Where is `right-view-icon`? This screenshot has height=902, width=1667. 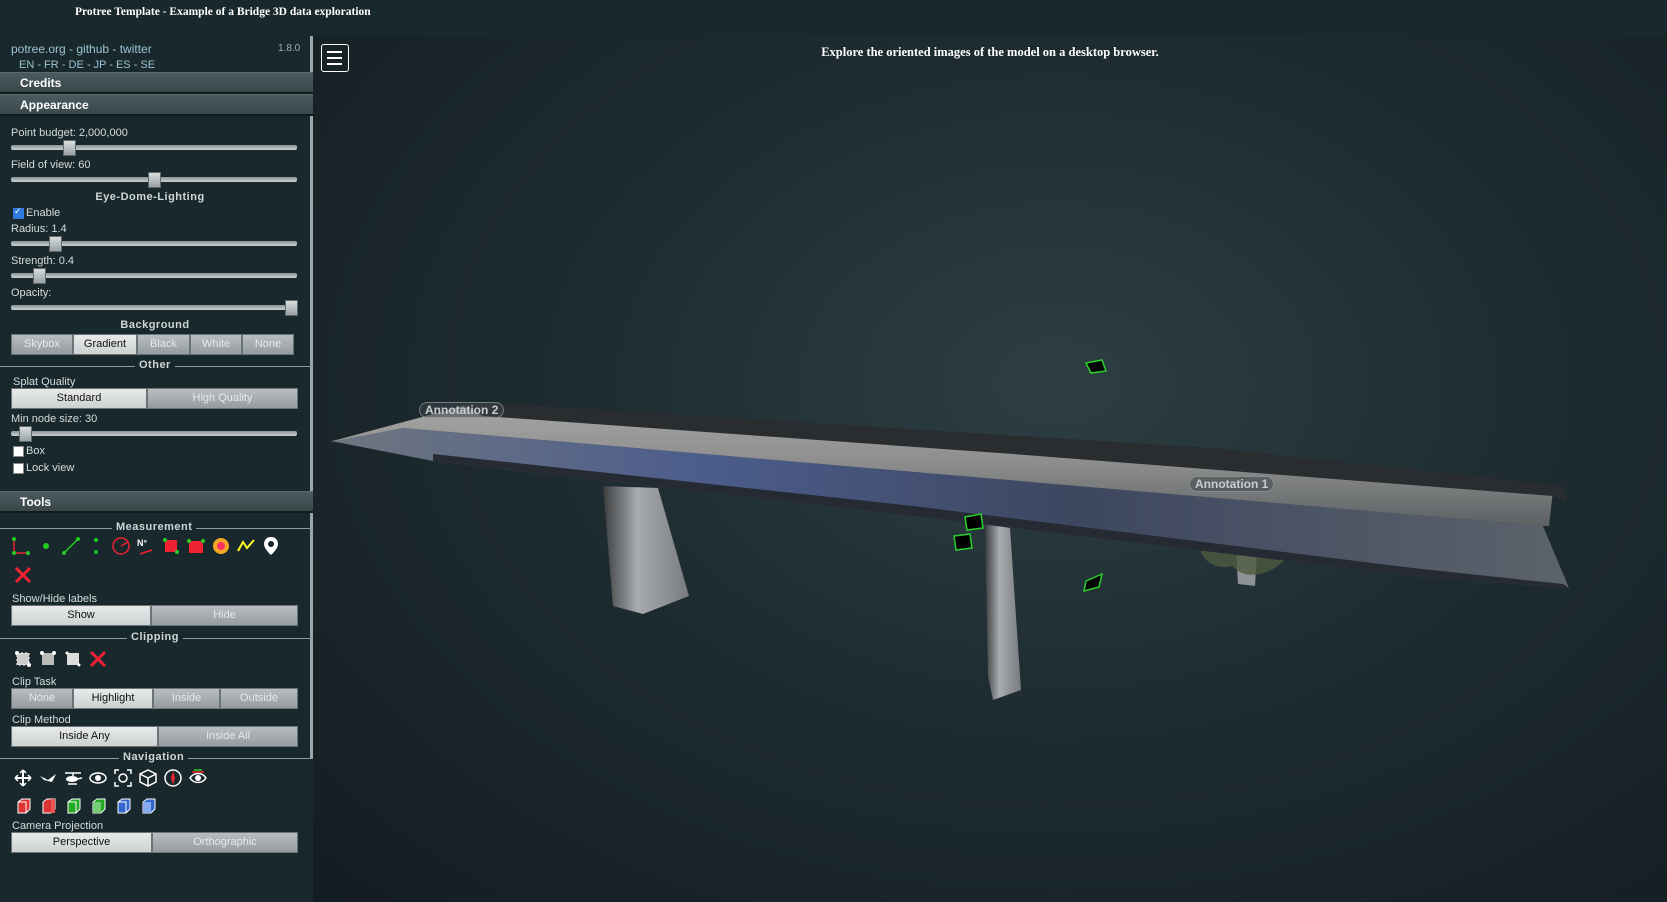 right-view-icon is located at coordinates (48, 806).